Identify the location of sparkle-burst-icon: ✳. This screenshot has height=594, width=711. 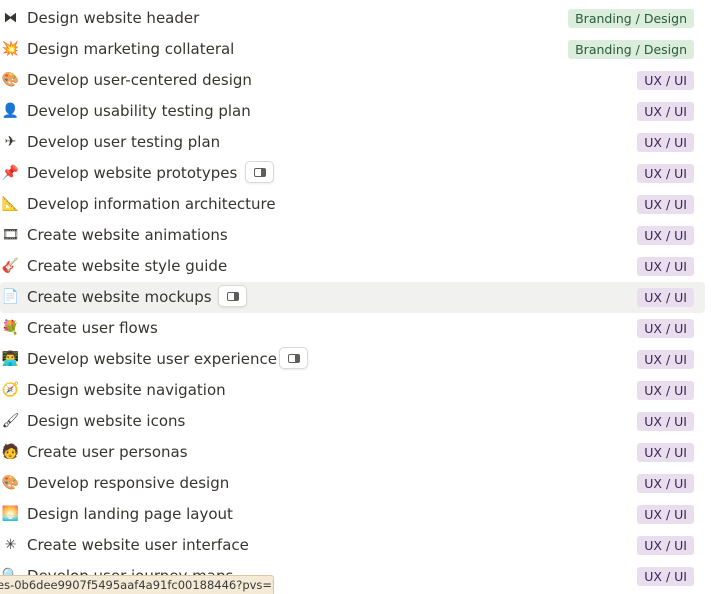
(10, 545).